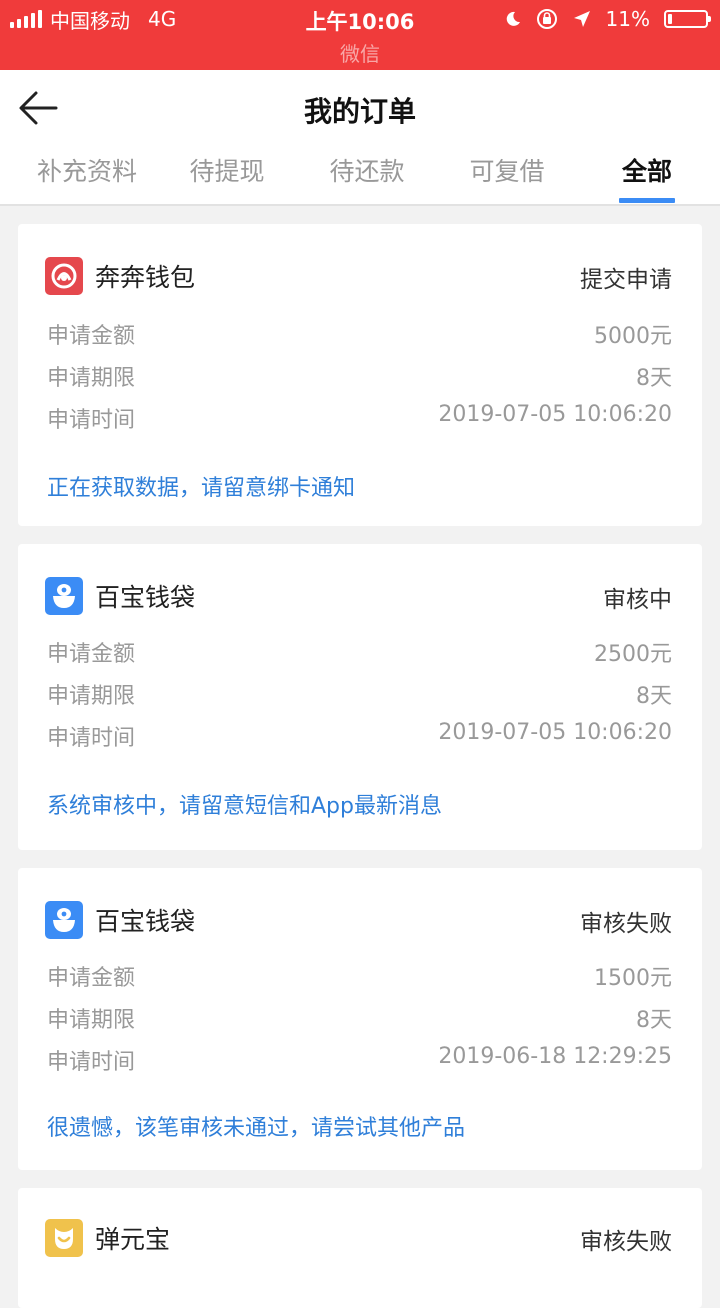 The image size is (720, 1308). I want to click on tab-bar: 补充资料 待提现 待还款 可复借 全部, so click(360, 179).